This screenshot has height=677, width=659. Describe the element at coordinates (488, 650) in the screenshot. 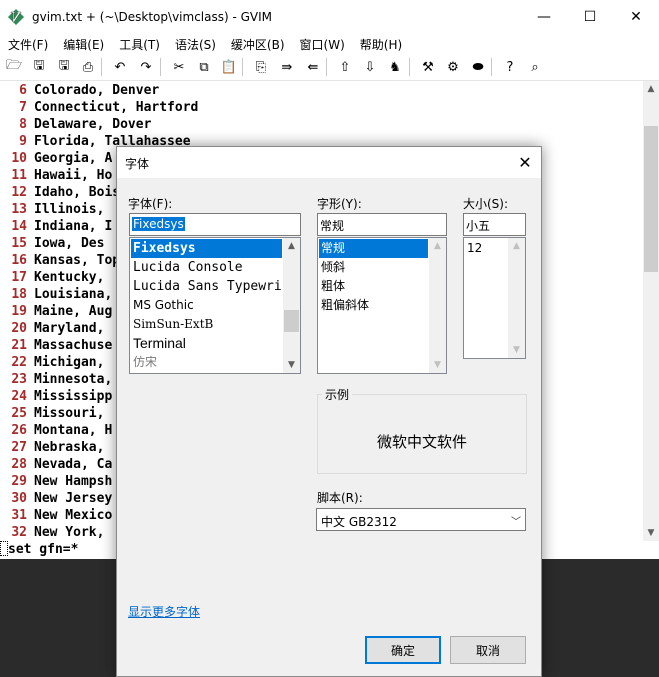

I see `cancel-button: 取消` at that location.